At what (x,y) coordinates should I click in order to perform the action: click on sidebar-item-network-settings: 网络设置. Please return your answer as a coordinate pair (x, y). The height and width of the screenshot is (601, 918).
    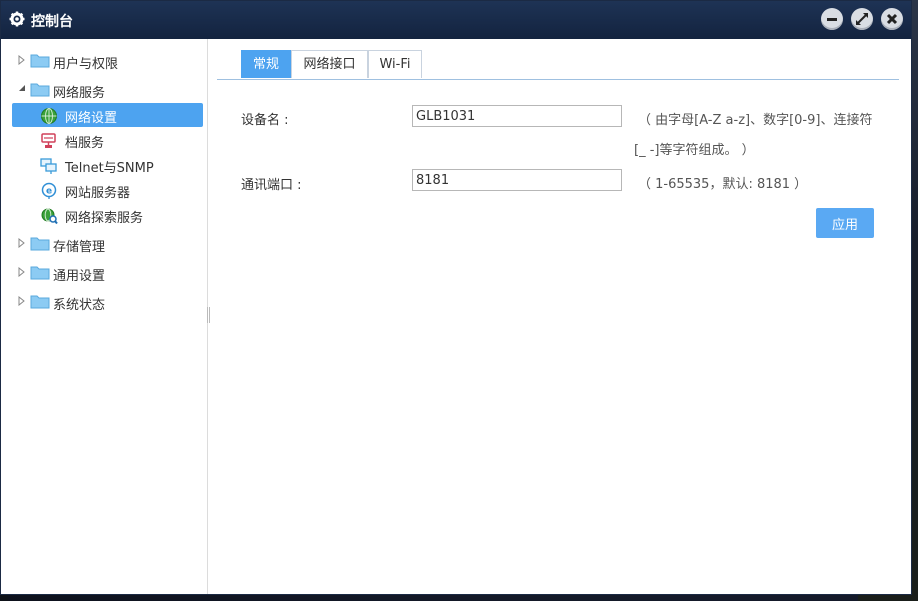
    Looking at the image, I should click on (107, 115).